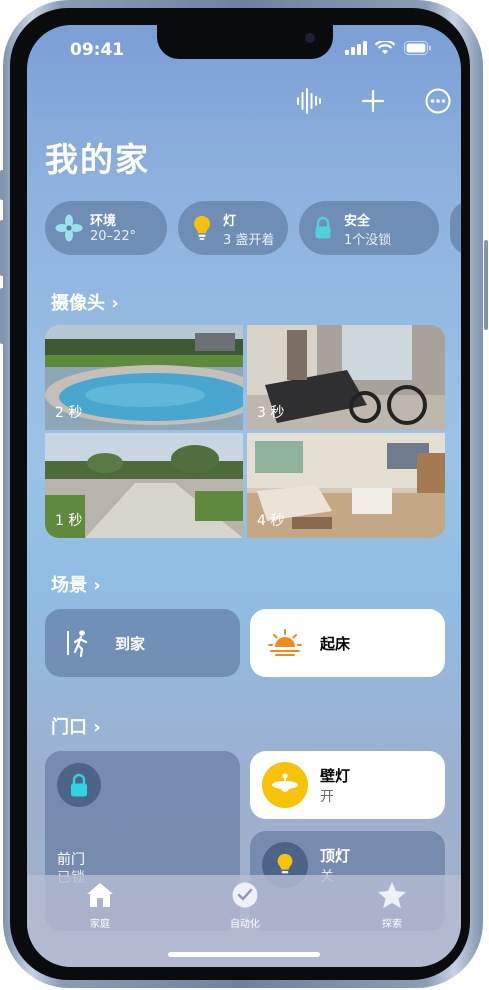 The width and height of the screenshot is (489, 990). I want to click on camera-time-label: 1 秒, so click(69, 521).